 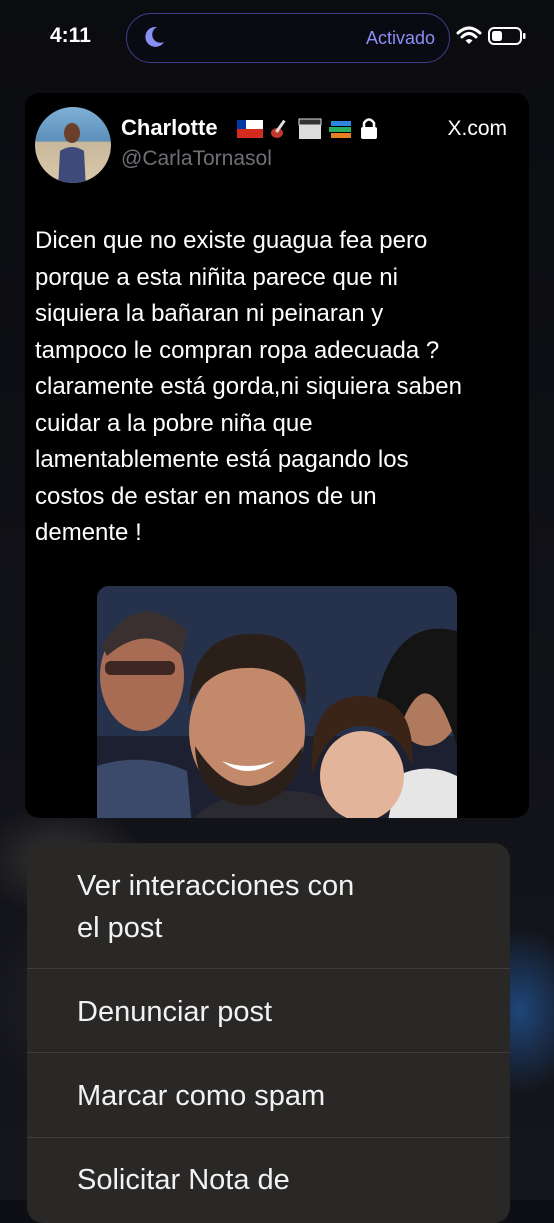 I want to click on photo-illustration, so click(x=277, y=702).